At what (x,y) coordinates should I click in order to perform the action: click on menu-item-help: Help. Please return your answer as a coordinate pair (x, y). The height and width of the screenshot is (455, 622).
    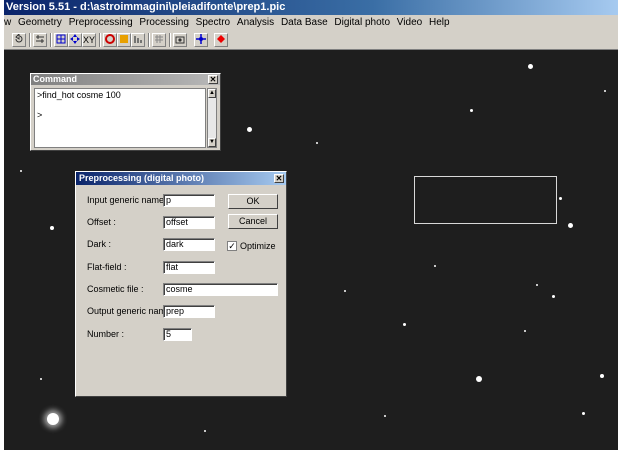
    Looking at the image, I should click on (441, 22).